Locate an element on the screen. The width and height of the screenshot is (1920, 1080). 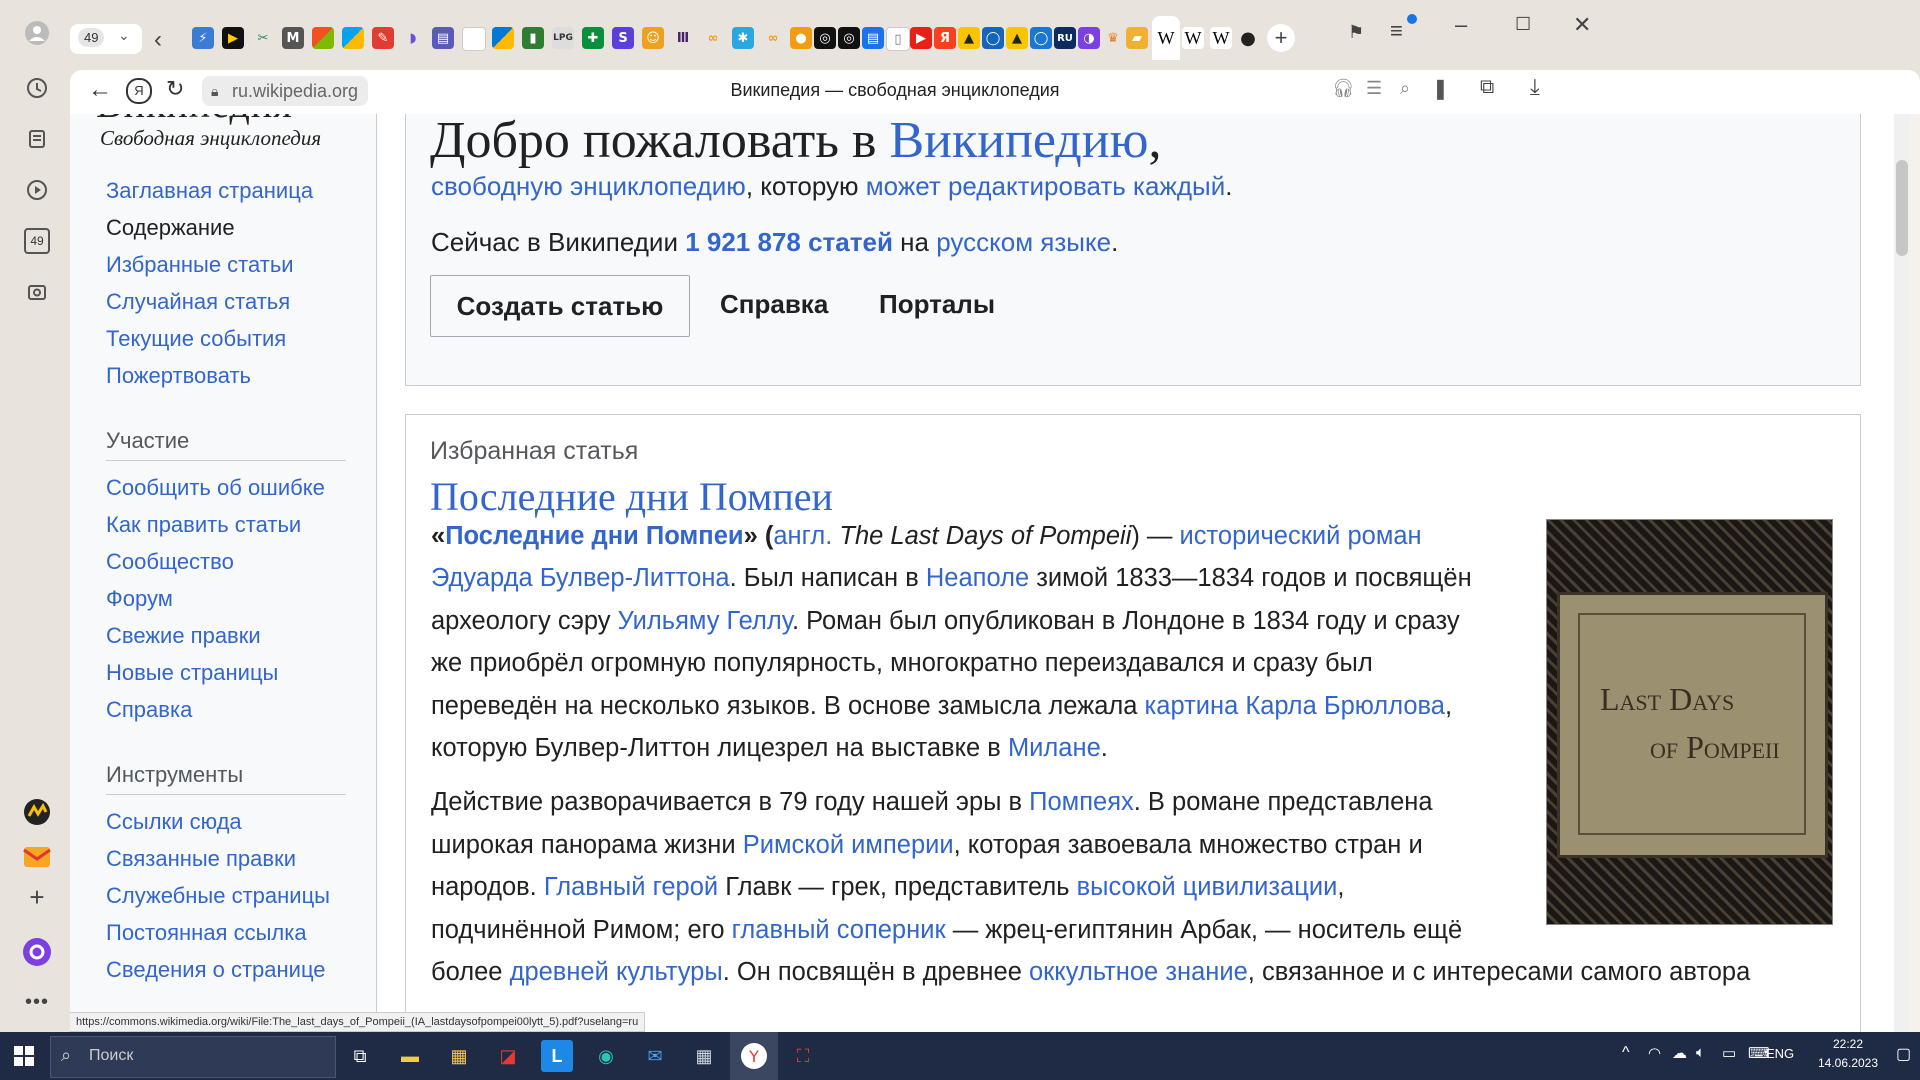
tab-favicon: ◗ is located at coordinates (413, 38).